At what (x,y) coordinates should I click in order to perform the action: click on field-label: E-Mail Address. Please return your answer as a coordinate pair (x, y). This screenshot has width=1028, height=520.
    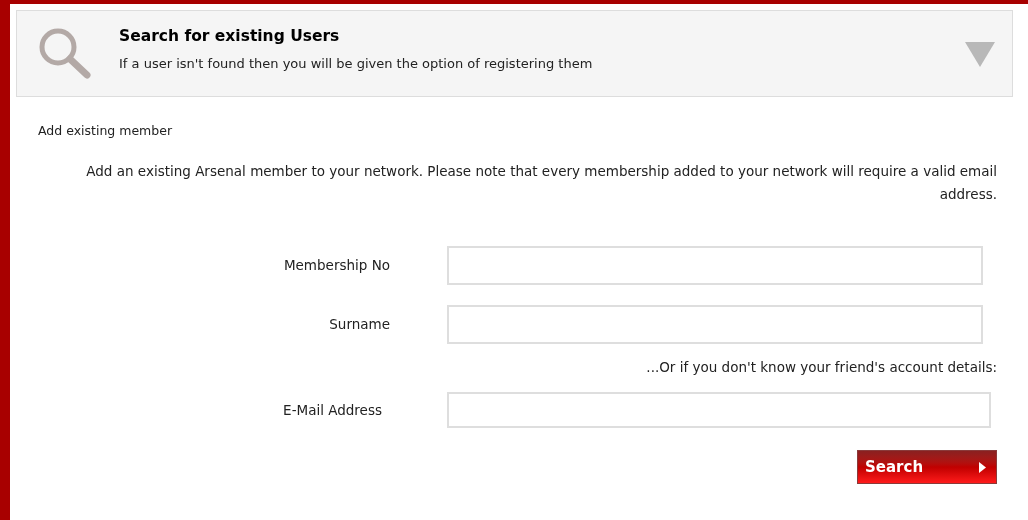
    Looking at the image, I should click on (332, 410).